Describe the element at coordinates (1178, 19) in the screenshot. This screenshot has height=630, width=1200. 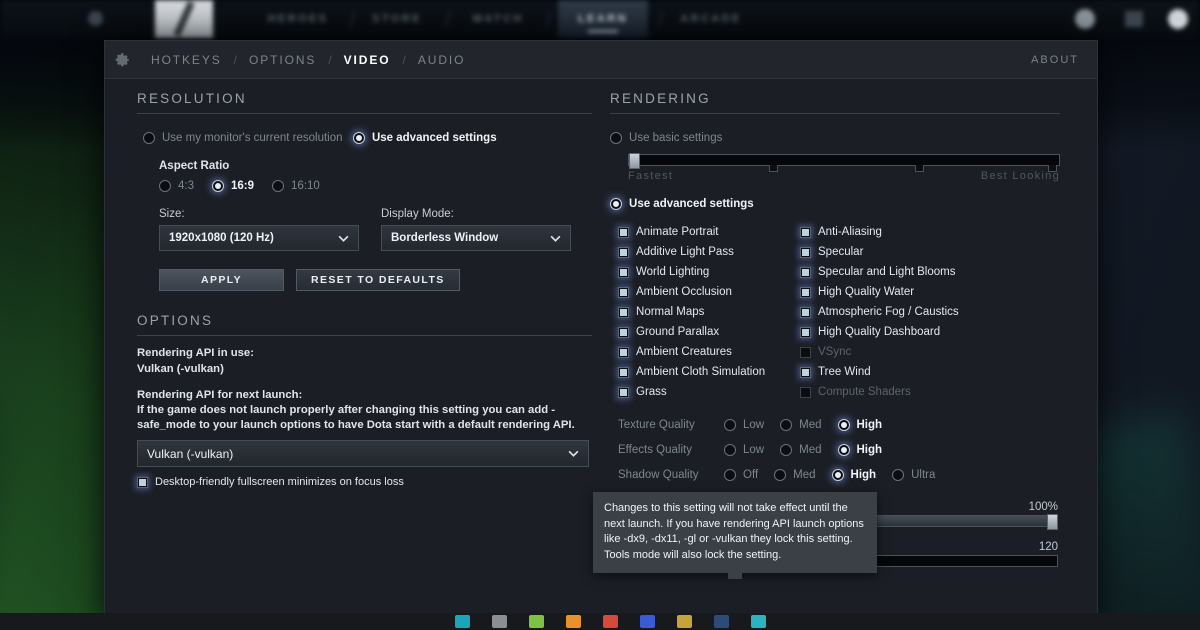
I see `avatar` at that location.